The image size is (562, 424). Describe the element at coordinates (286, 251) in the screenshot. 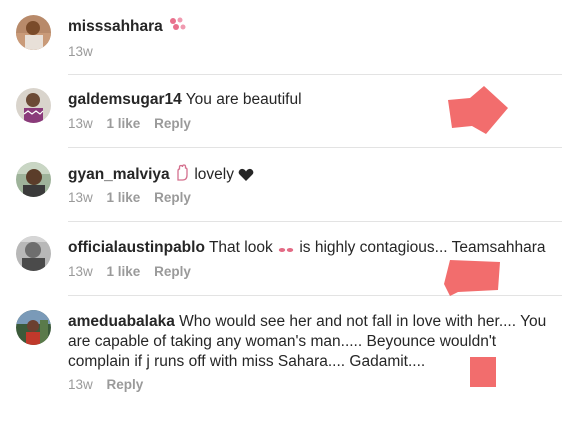

I see `eyes-icon` at that location.